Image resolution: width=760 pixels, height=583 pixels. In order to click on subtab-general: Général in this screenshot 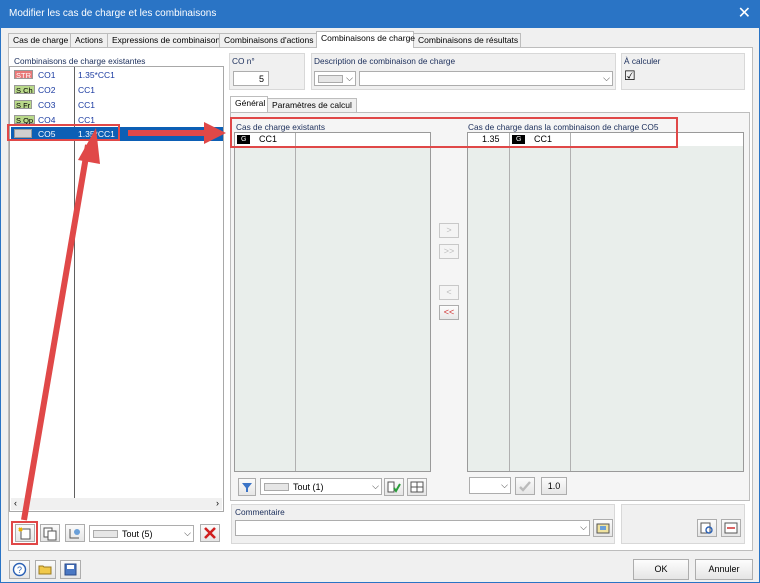, I will do `click(249, 104)`.